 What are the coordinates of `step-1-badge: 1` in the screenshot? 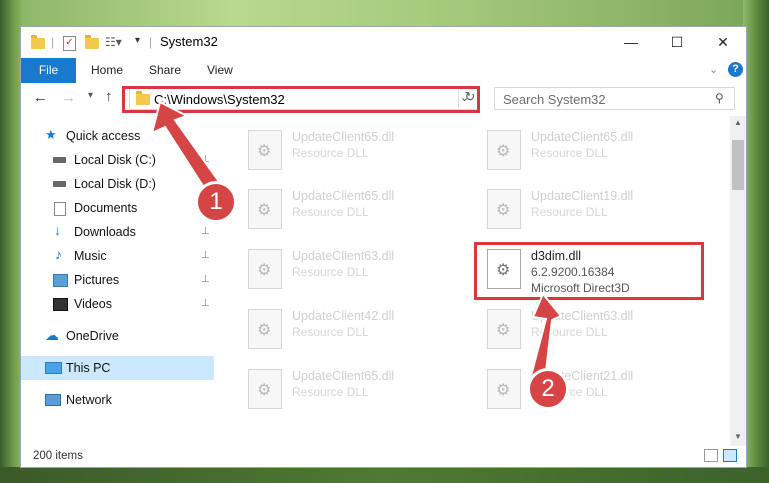 It's located at (216, 202).